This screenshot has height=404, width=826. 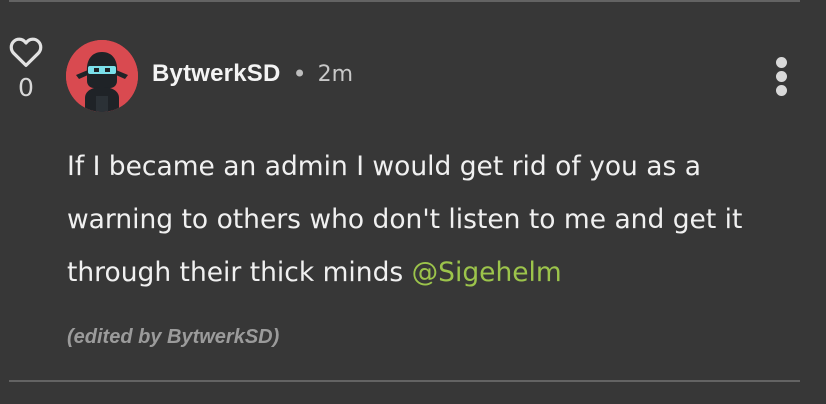 What do you see at coordinates (335, 74) in the screenshot?
I see `comment-timestamp: 2m` at bounding box center [335, 74].